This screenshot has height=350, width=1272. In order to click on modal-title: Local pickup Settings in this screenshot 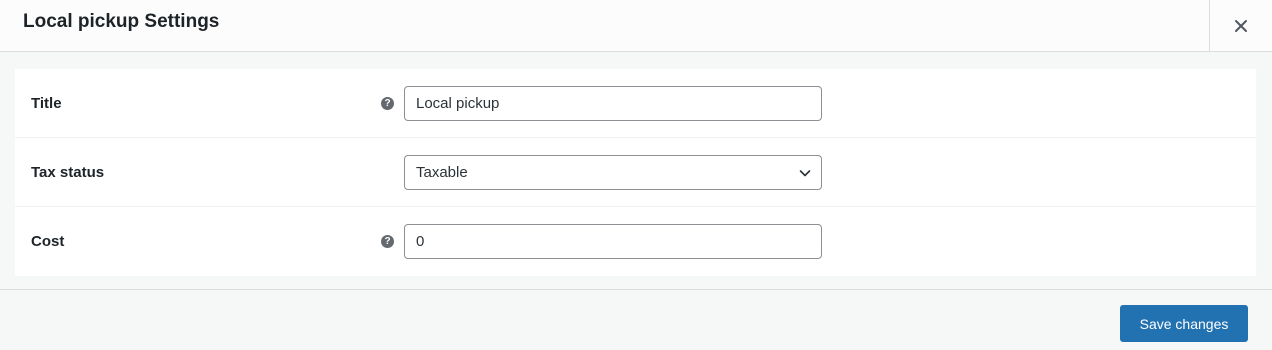, I will do `click(121, 21)`.